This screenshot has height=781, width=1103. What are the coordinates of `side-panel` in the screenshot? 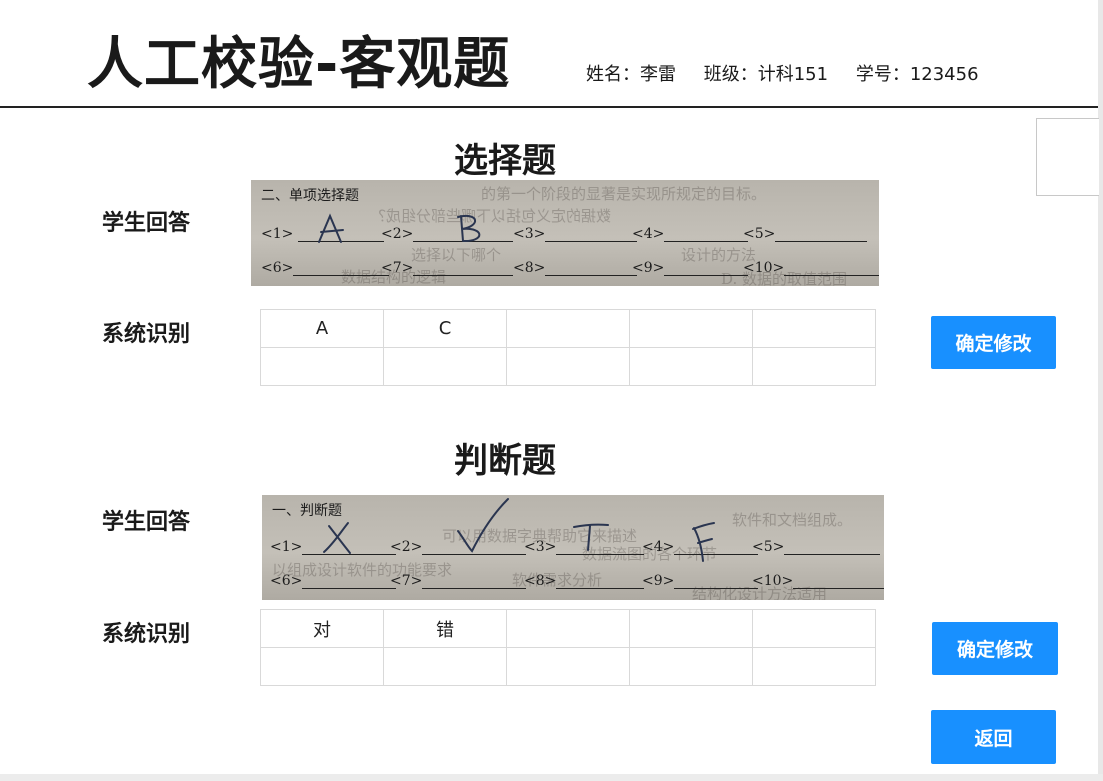 It's located at (1067, 157).